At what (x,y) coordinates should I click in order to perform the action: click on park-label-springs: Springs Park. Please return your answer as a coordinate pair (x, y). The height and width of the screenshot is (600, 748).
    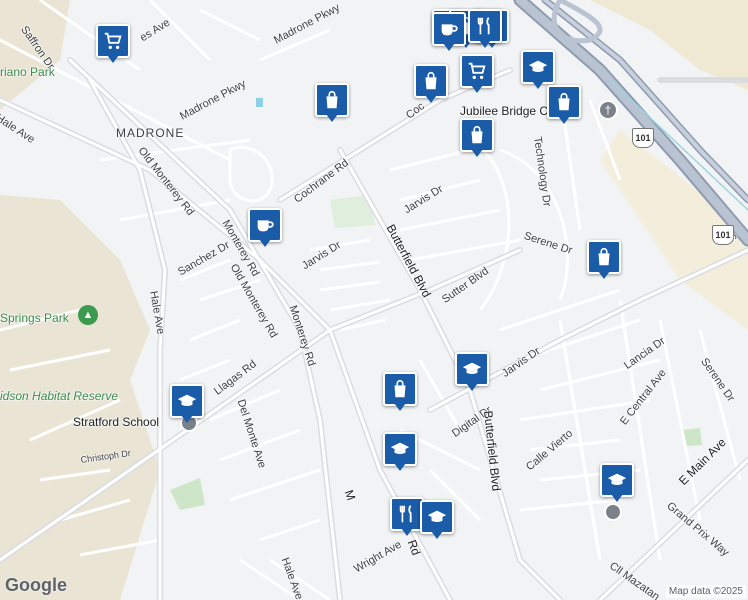
    Looking at the image, I should click on (34, 318).